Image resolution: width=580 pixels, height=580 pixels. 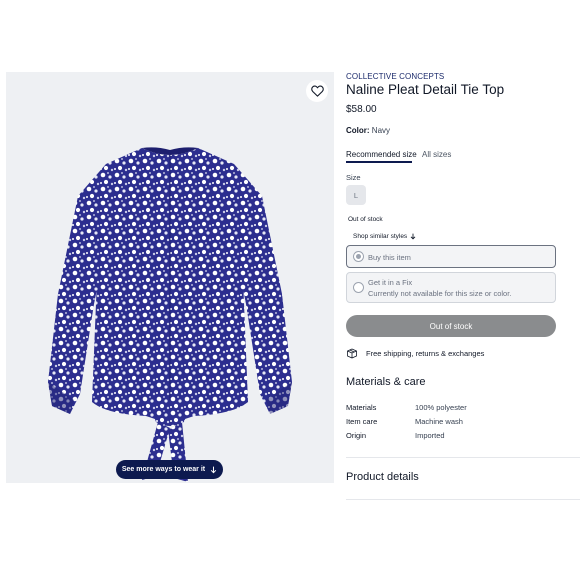 I want to click on shipping-info: Free shipping, returns & exchanges, so click(x=415, y=353).